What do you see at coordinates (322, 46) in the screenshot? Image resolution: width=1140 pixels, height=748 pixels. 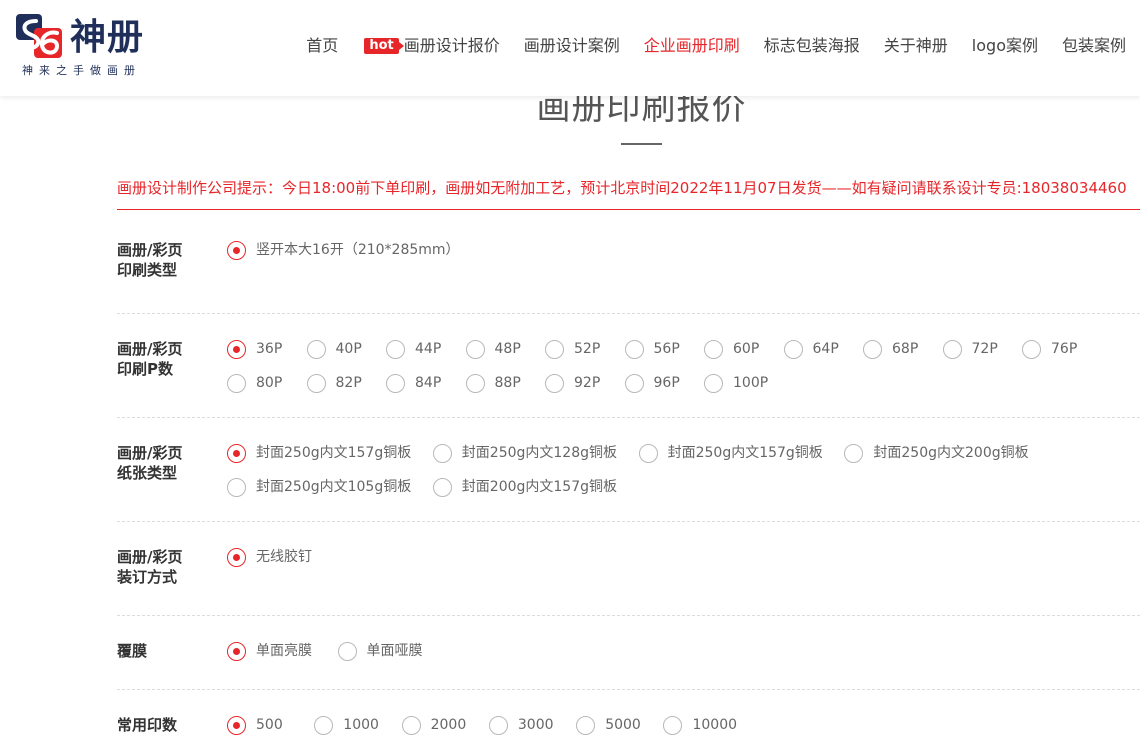 I see `nav-item-home: 首页` at bounding box center [322, 46].